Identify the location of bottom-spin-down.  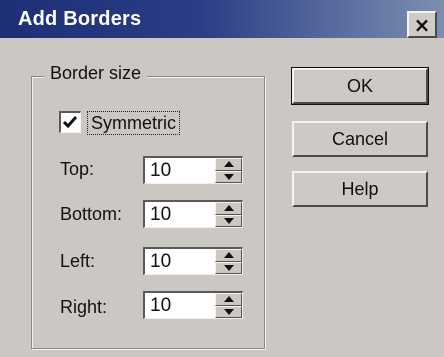
(228, 220).